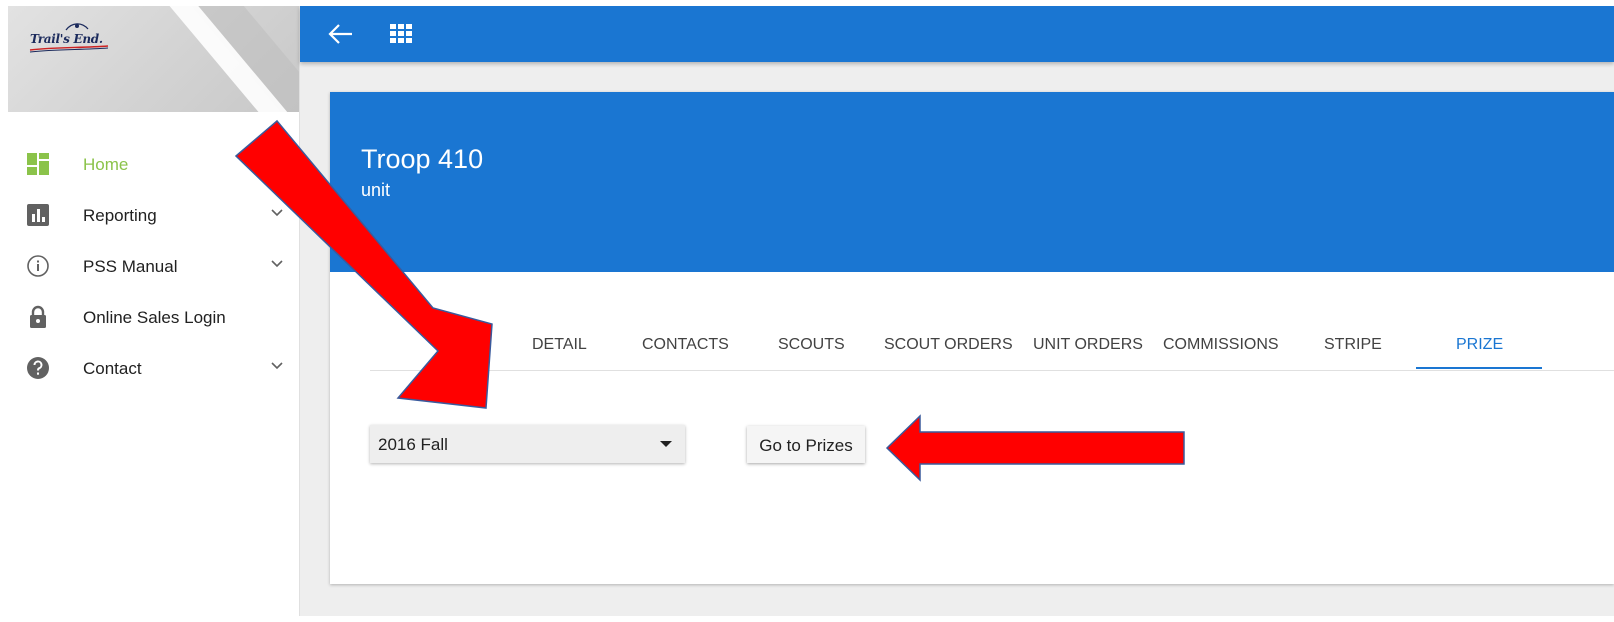 Image resolution: width=1614 pixels, height=622 pixels. What do you see at coordinates (957, 34) in the screenshot?
I see `top-app-bar` at bounding box center [957, 34].